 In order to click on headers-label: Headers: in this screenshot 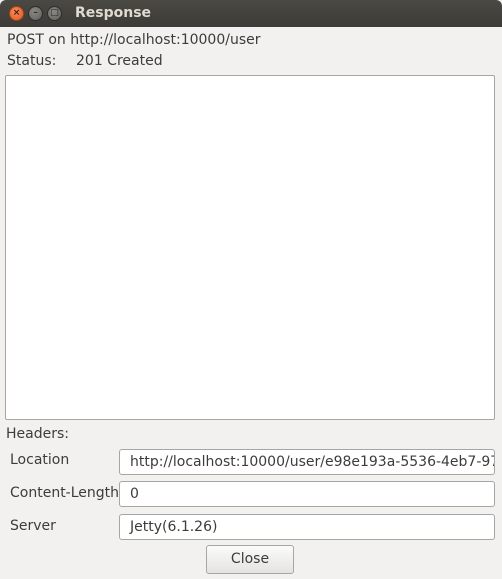, I will do `click(37, 434)`.